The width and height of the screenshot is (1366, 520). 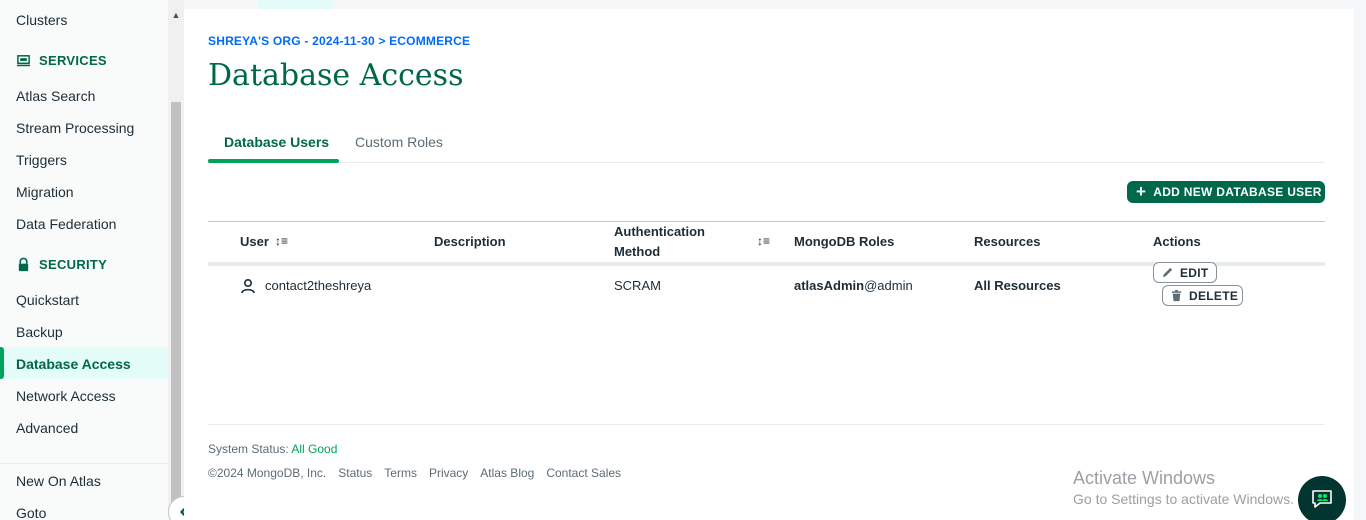 I want to click on sidebar-active-indicator, so click(x=2, y=363).